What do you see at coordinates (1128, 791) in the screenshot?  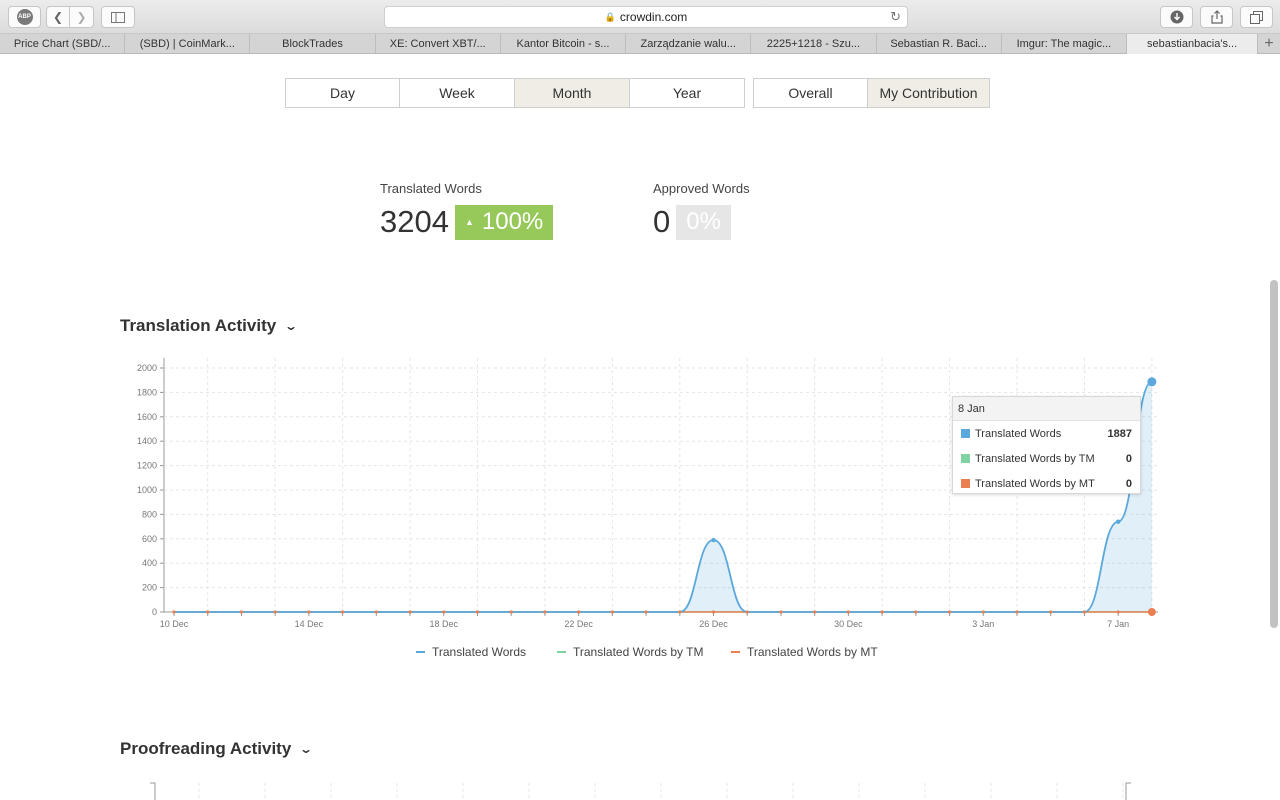 I see `proofreading-y-axis-right` at bounding box center [1128, 791].